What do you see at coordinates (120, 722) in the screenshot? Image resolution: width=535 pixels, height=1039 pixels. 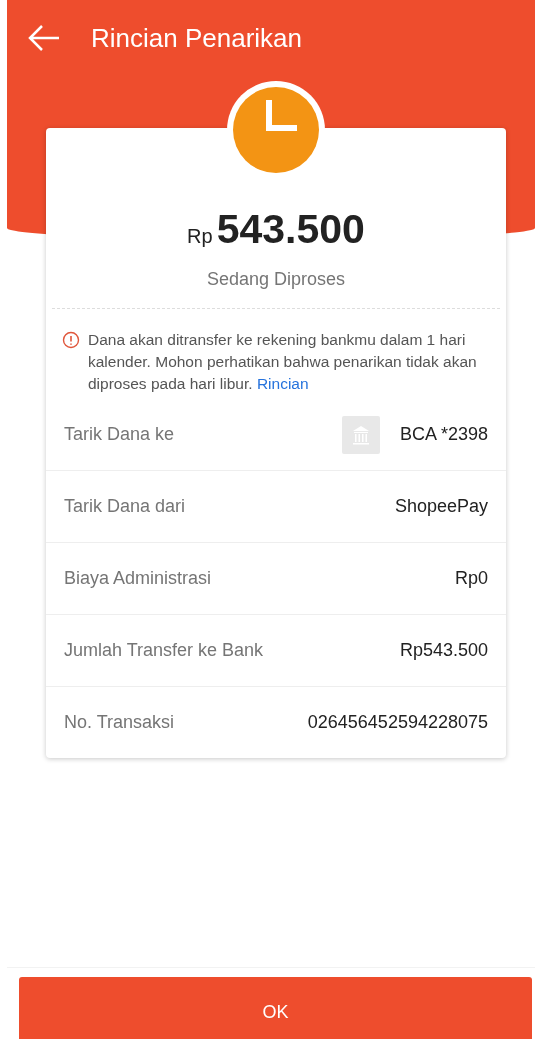 I see `detail-label: No. Transaksi` at bounding box center [120, 722].